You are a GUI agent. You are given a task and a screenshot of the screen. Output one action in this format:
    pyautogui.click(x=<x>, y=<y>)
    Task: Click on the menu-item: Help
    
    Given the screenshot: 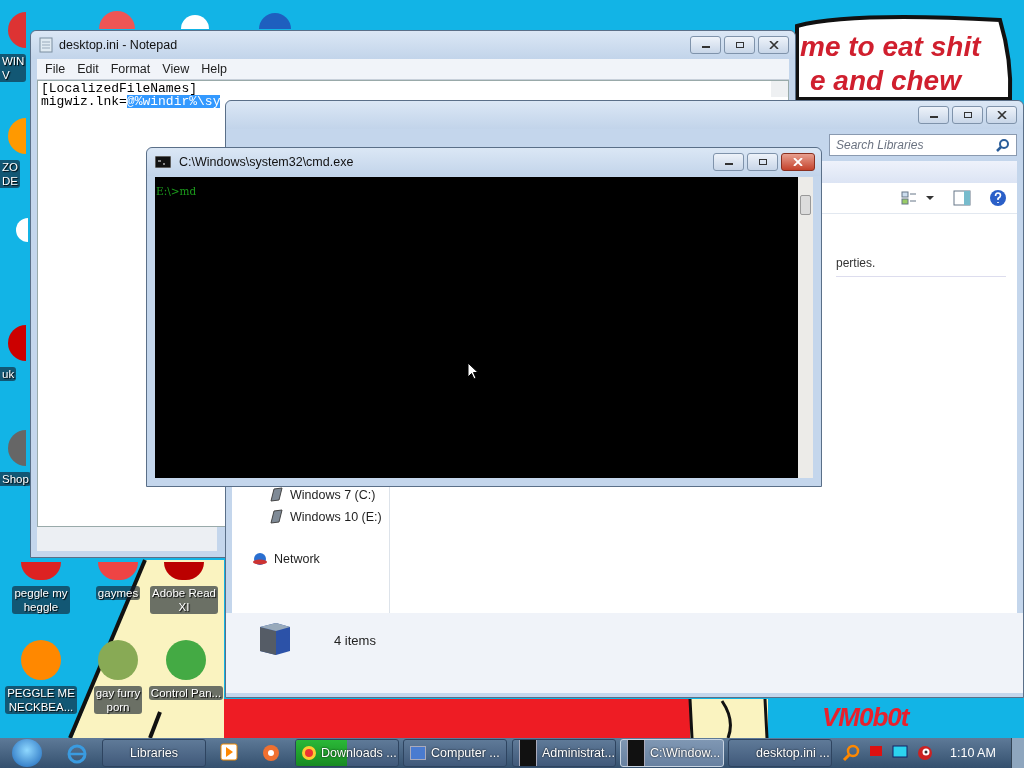 What is the action you would take?
    pyautogui.click(x=216, y=69)
    